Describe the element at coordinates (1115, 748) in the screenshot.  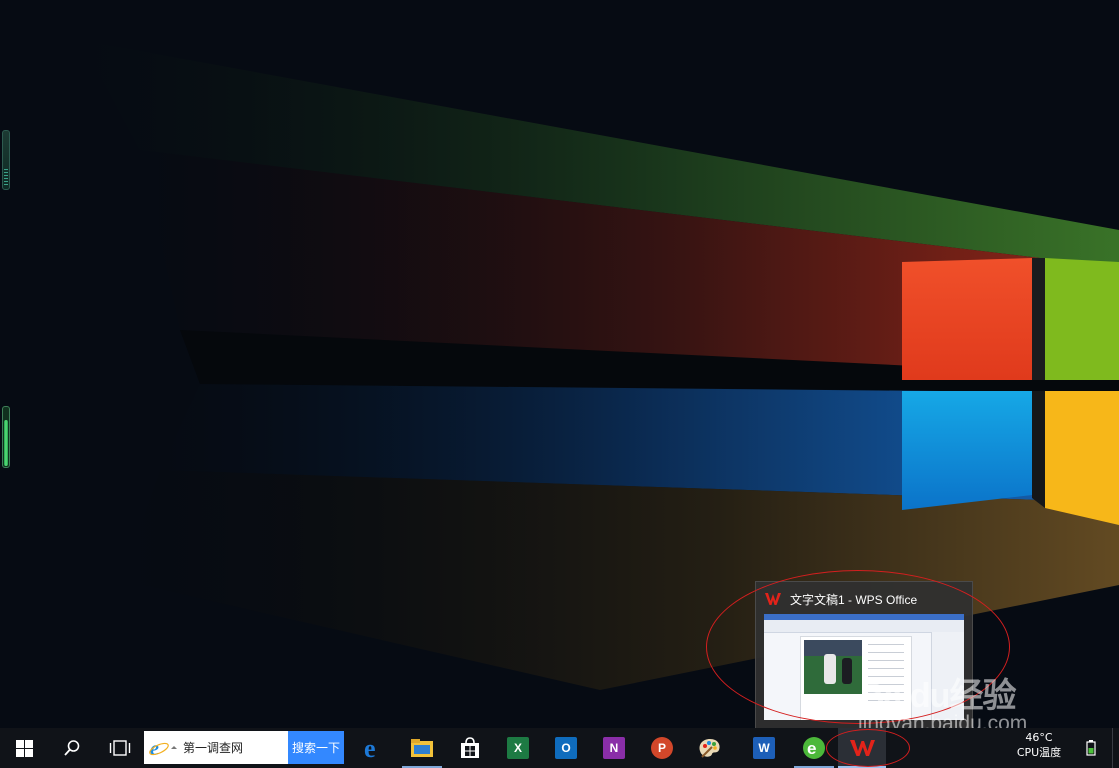
I see `show-desktop-button` at that location.